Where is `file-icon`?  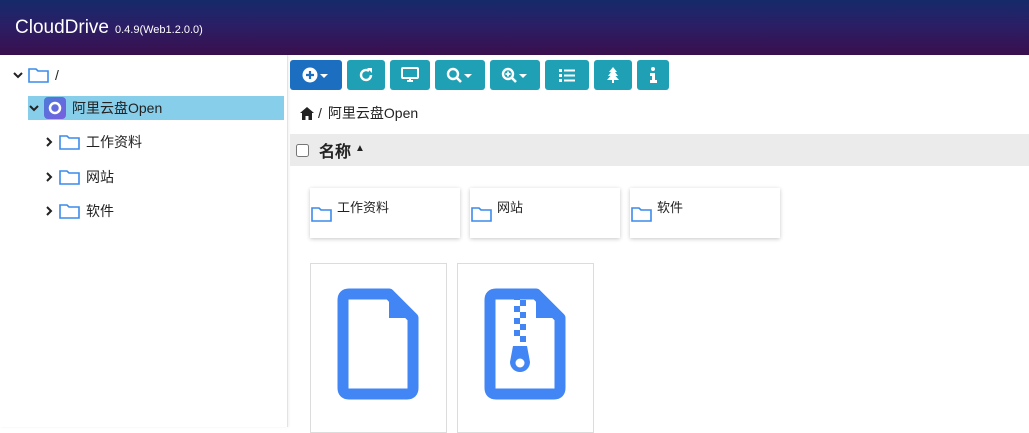
file-icon is located at coordinates (378, 344).